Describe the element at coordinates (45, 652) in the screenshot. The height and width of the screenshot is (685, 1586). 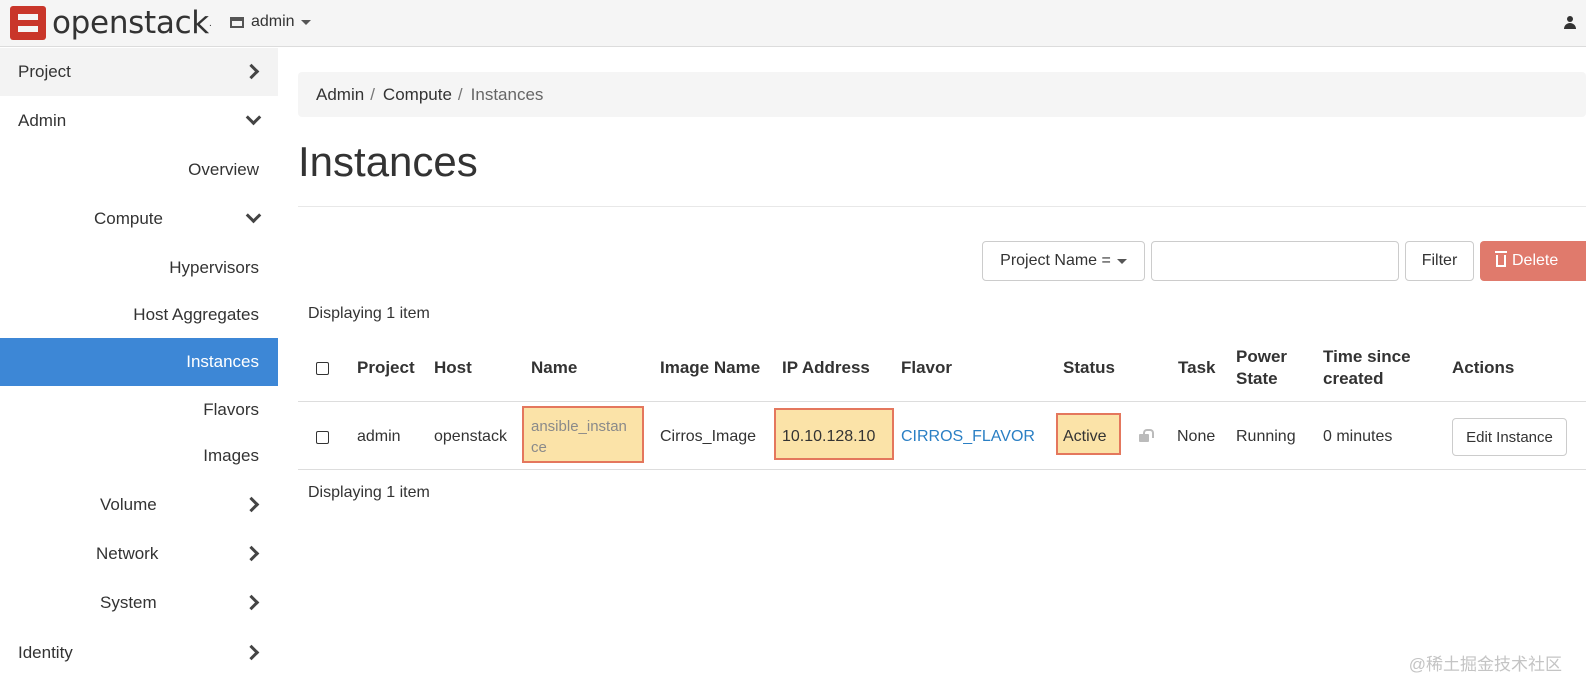
I see `sidebar-item-label: Identity` at that location.